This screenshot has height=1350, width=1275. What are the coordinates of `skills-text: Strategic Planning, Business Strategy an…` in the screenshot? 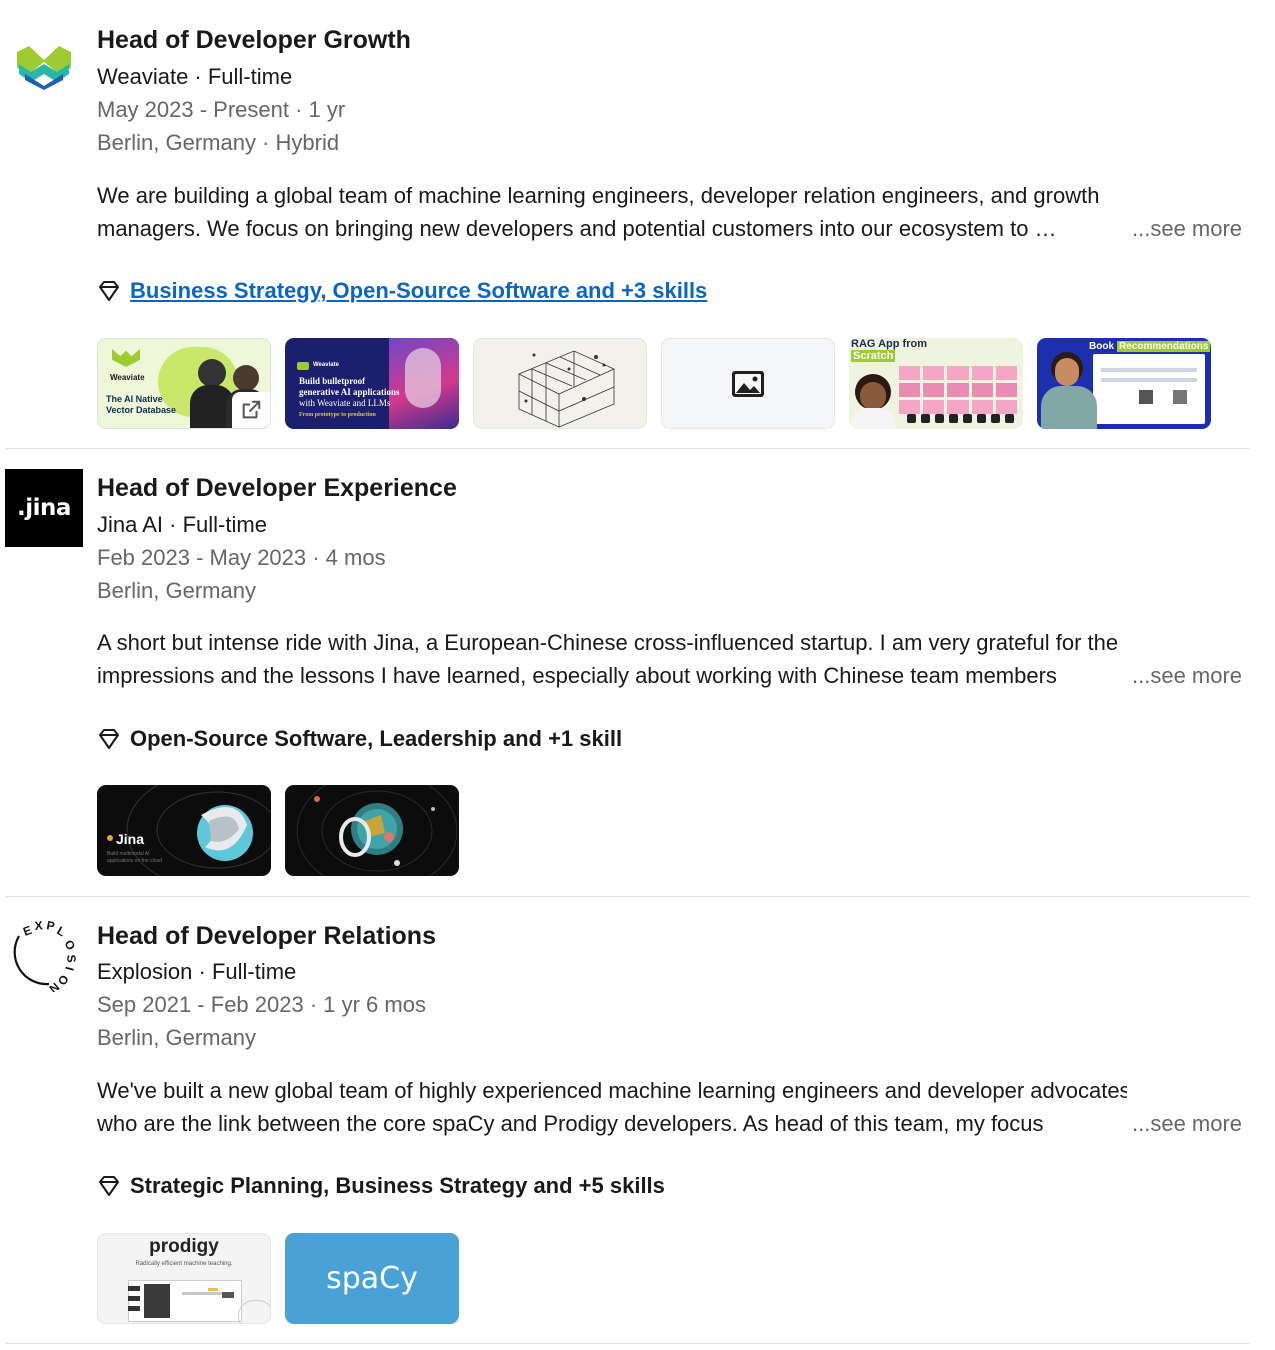 It's located at (397, 1186).